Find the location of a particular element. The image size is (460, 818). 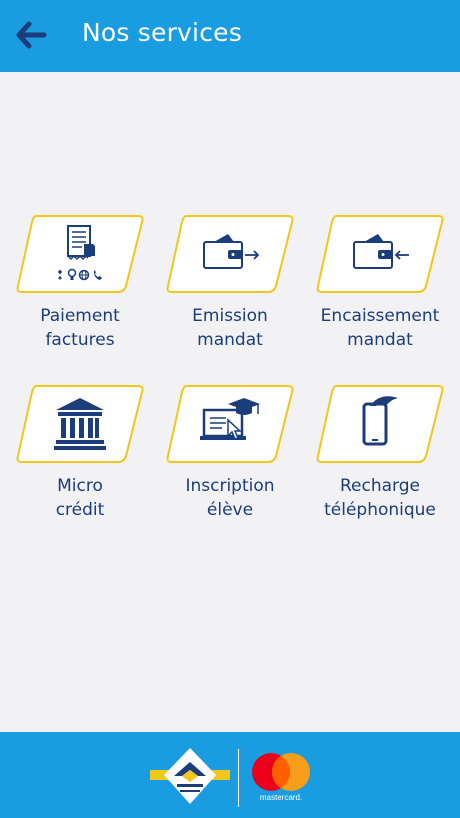

wallet-receive-icon is located at coordinates (381, 251).